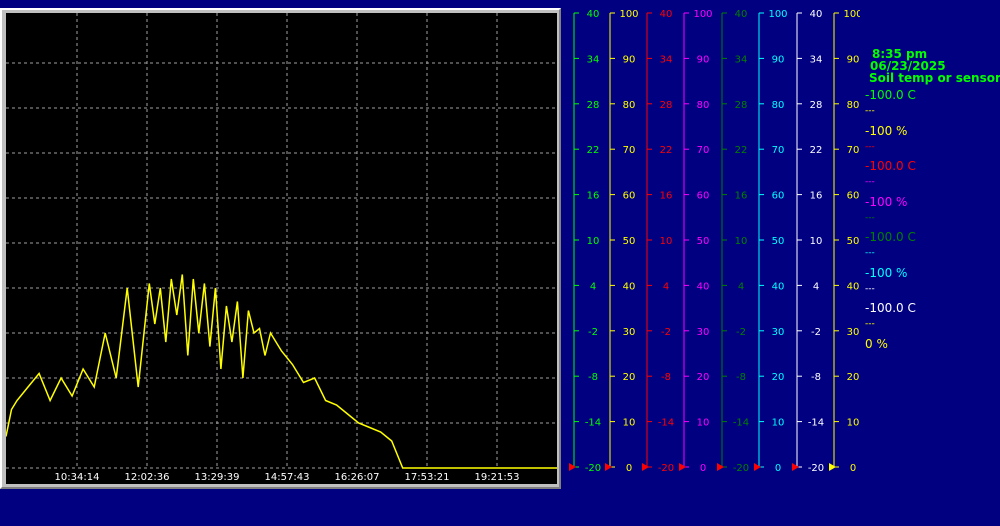  I want to click on y-tick-label: 100, so click(628, 14).